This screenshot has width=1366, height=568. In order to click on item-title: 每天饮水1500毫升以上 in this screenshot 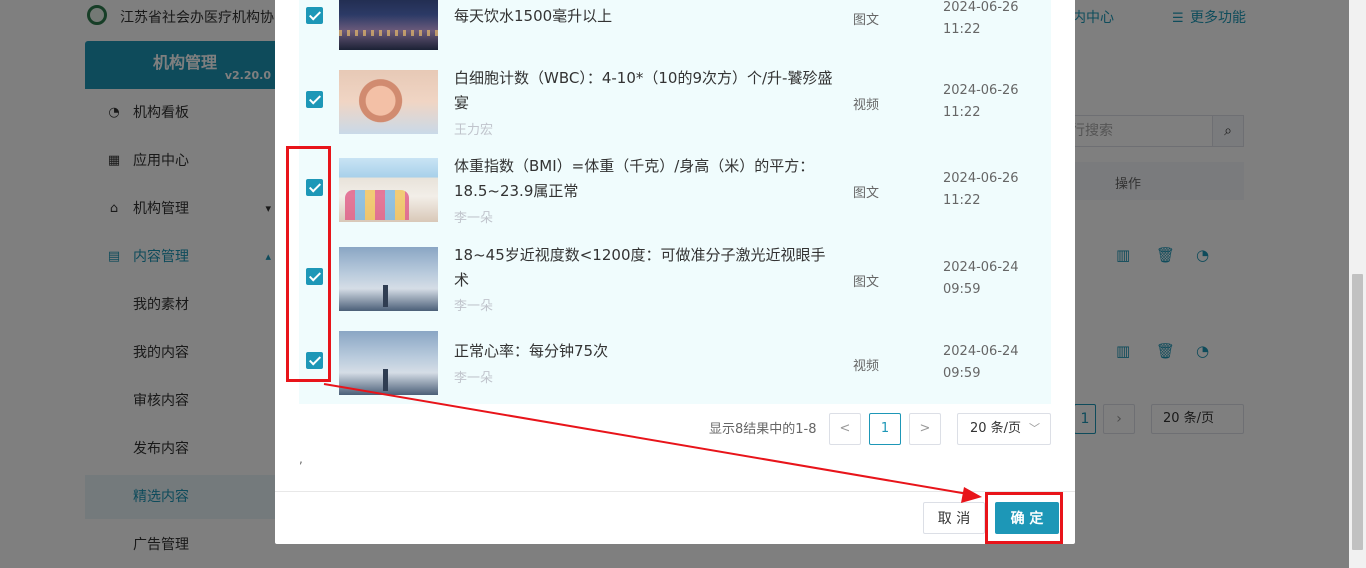, I will do `click(533, 16)`.